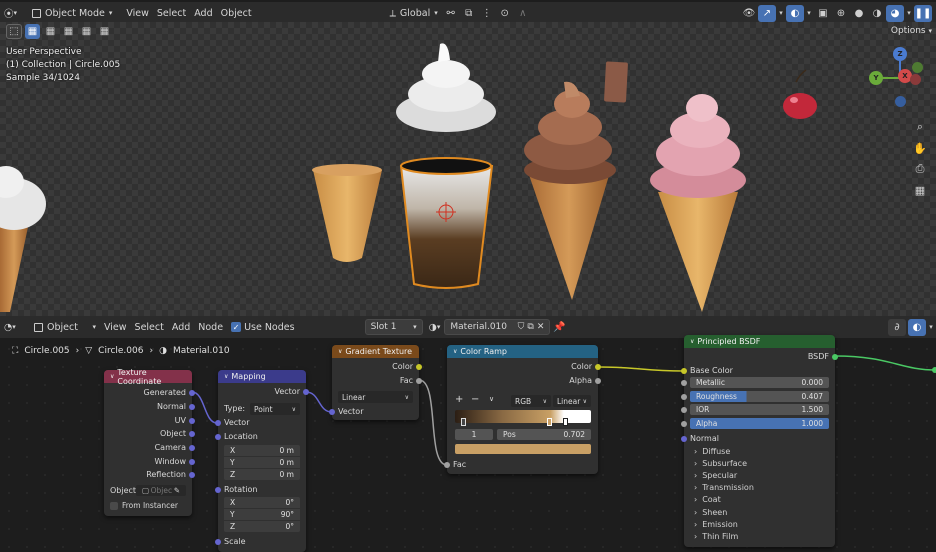 Image resolution: width=936 pixels, height=552 pixels. Describe the element at coordinates (505, 13) in the screenshot. I see `proportional-edit-icon: ⊙` at that location.